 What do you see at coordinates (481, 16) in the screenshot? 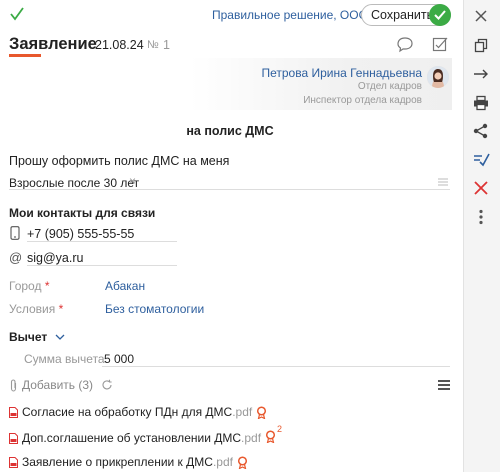
I see `close-icon` at bounding box center [481, 16].